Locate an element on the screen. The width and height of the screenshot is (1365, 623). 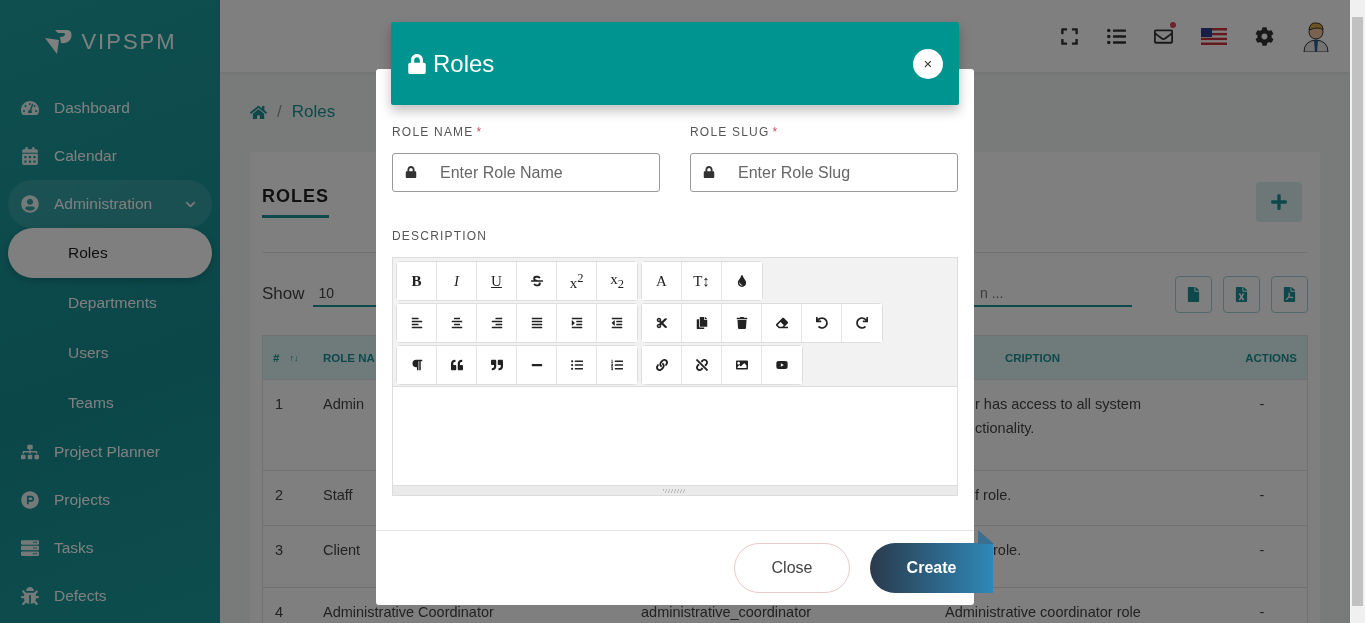
field-label: ROLE SLUG * is located at coordinates (735, 132).